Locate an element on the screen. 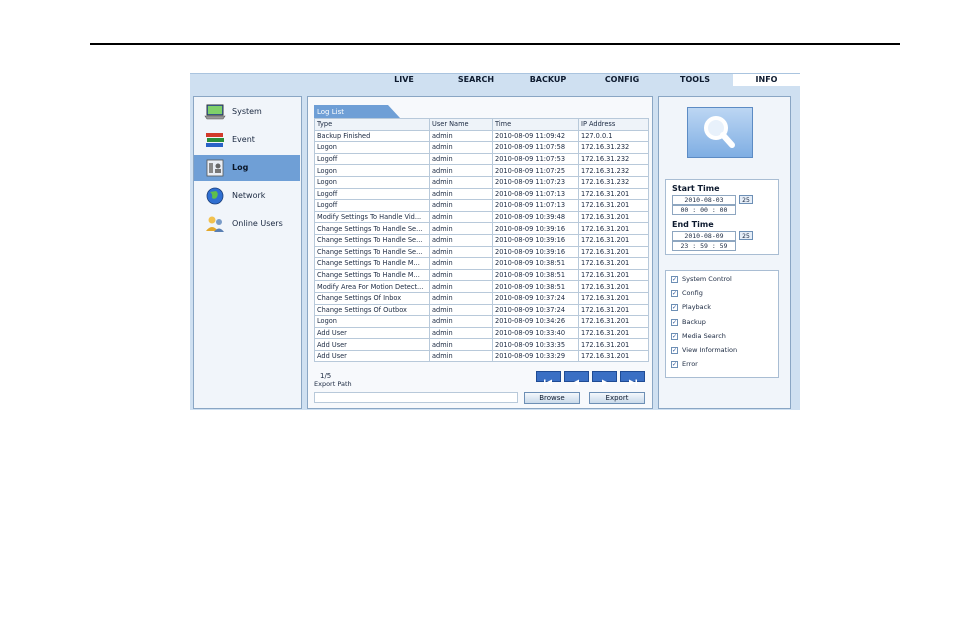  cell-type: Change Settings Of Outbox is located at coordinates (372, 310).